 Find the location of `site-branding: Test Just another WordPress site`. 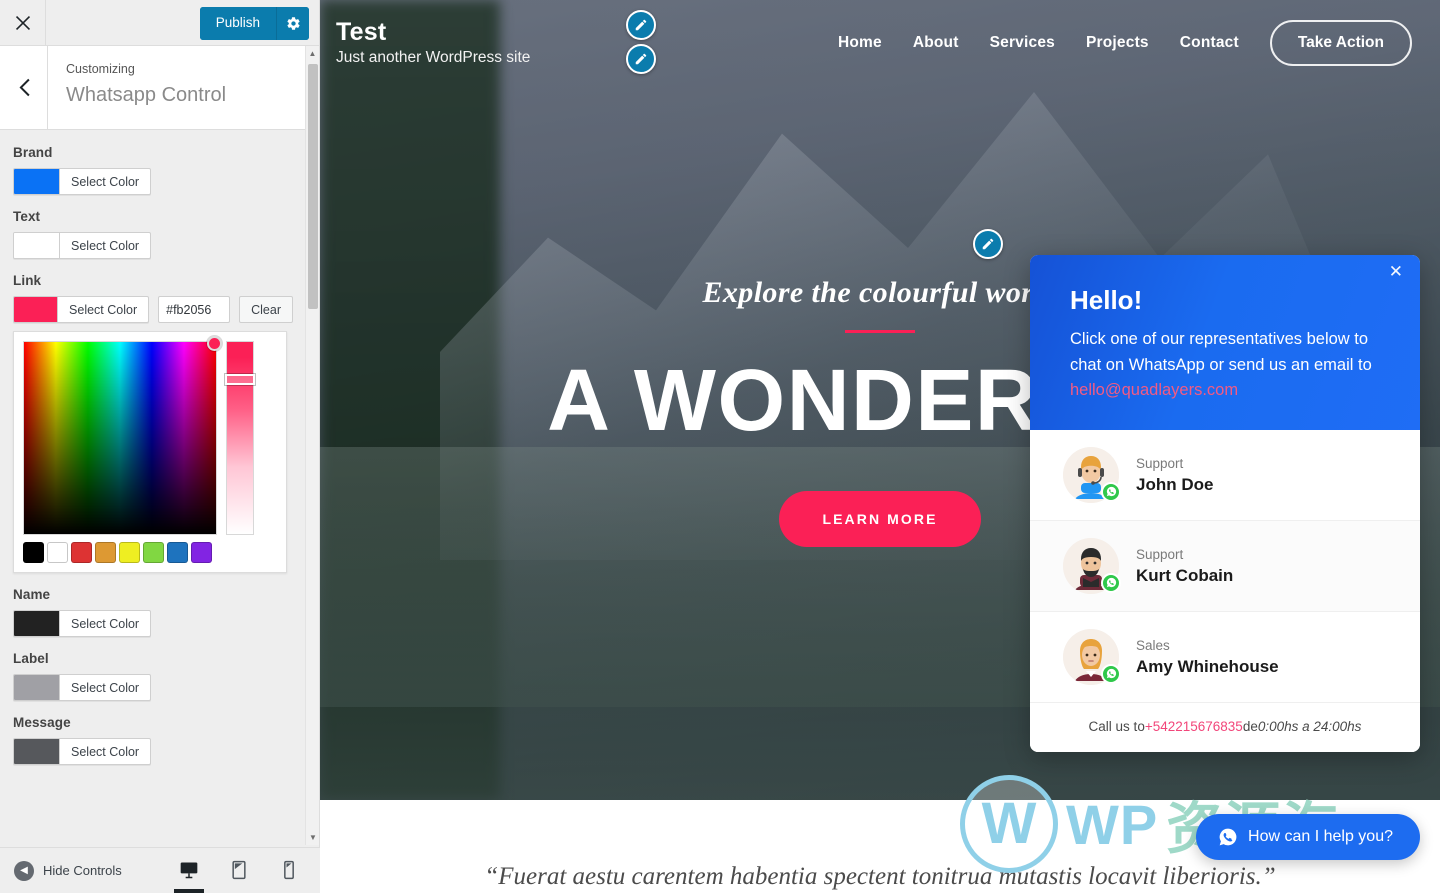

site-branding: Test Just another WordPress site is located at coordinates (433, 42).